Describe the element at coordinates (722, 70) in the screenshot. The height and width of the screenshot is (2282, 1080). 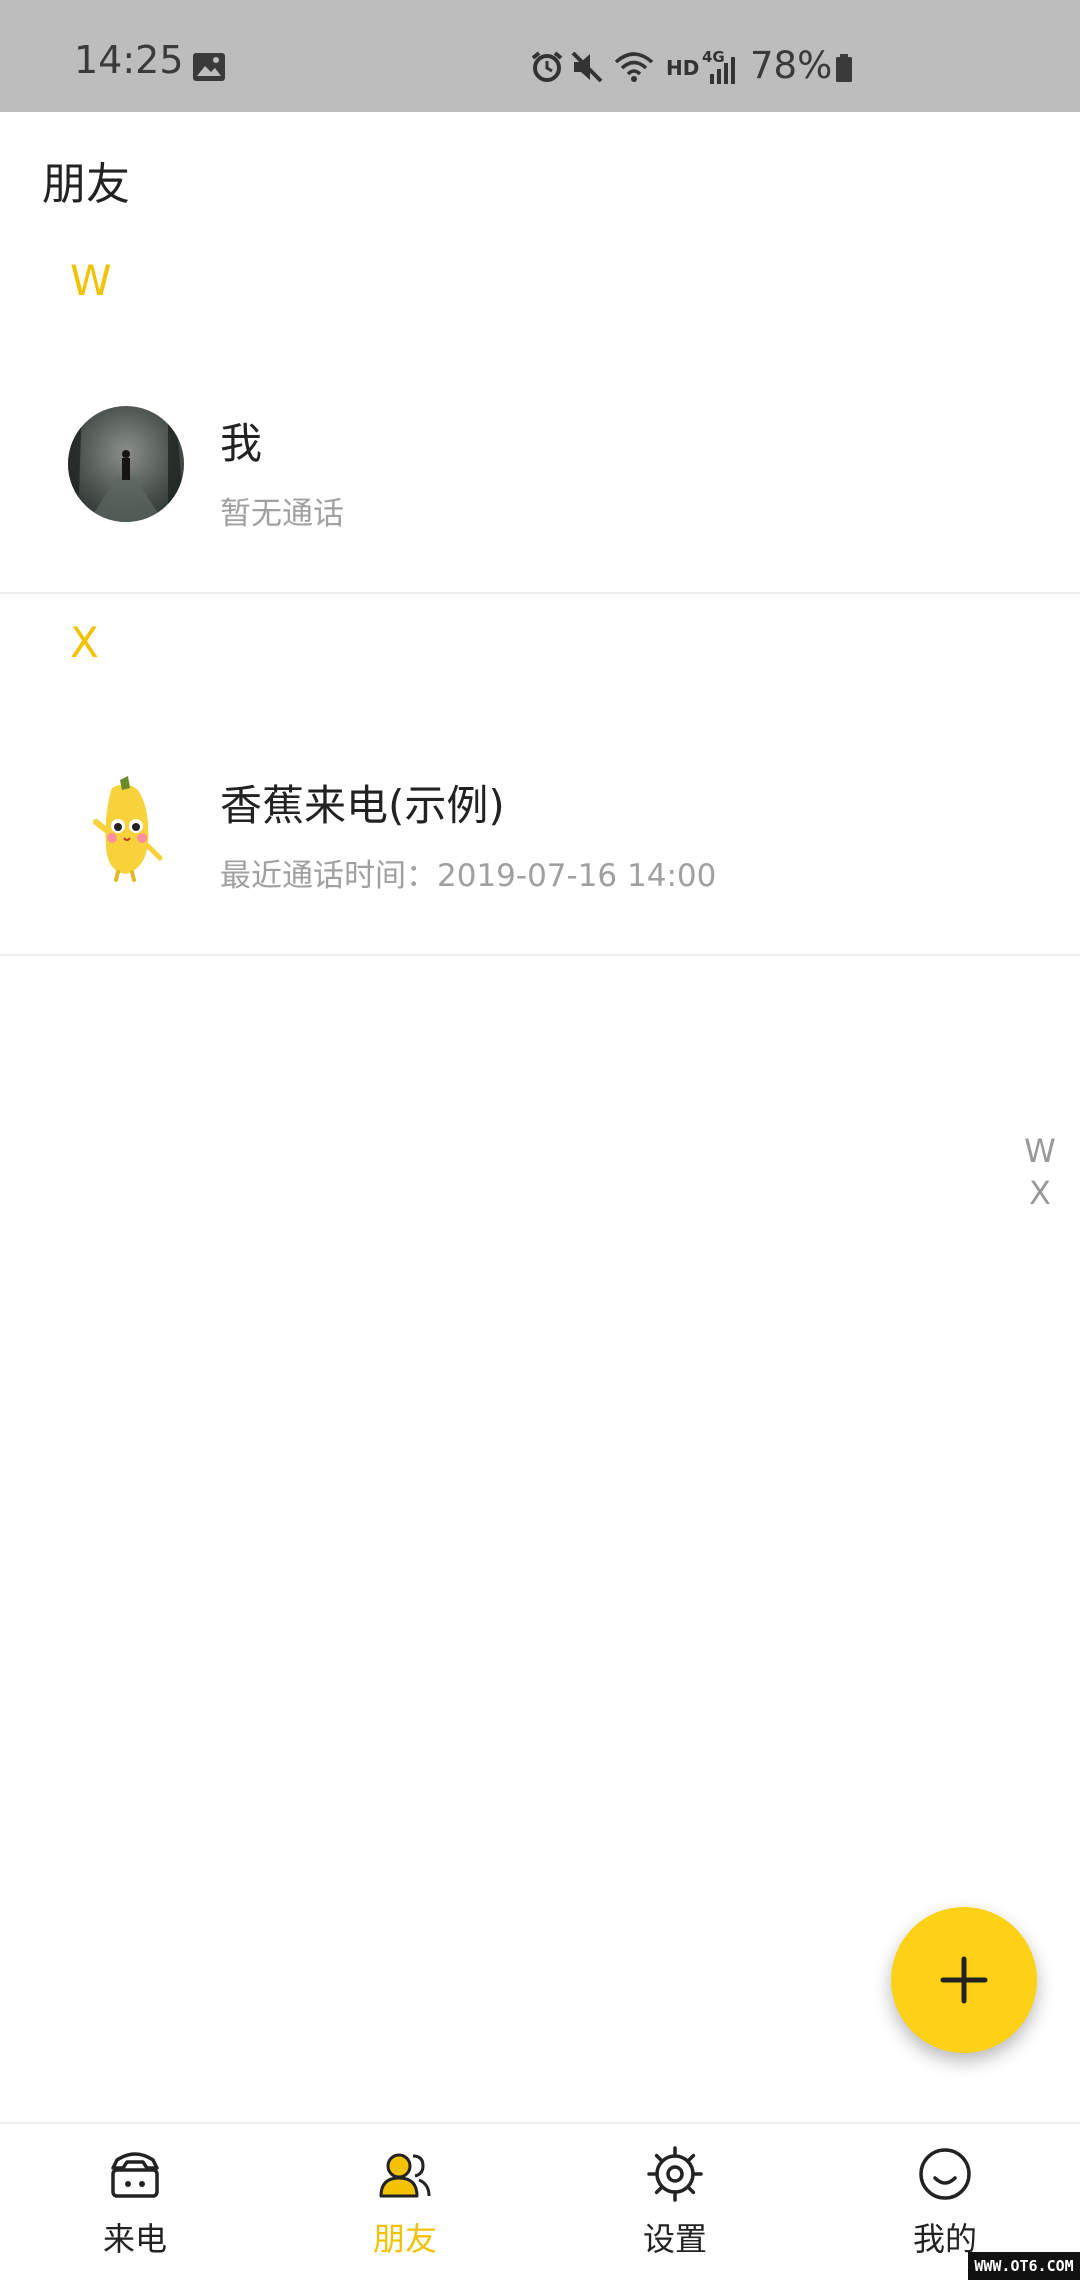
I see `signal-icon` at that location.